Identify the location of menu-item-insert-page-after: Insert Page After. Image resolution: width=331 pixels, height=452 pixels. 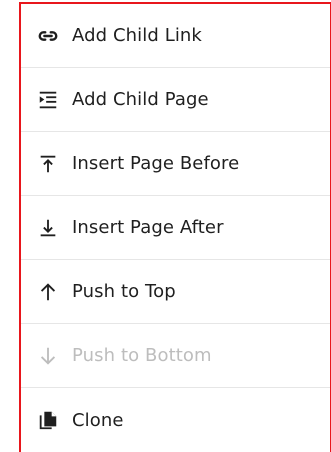
(175, 228).